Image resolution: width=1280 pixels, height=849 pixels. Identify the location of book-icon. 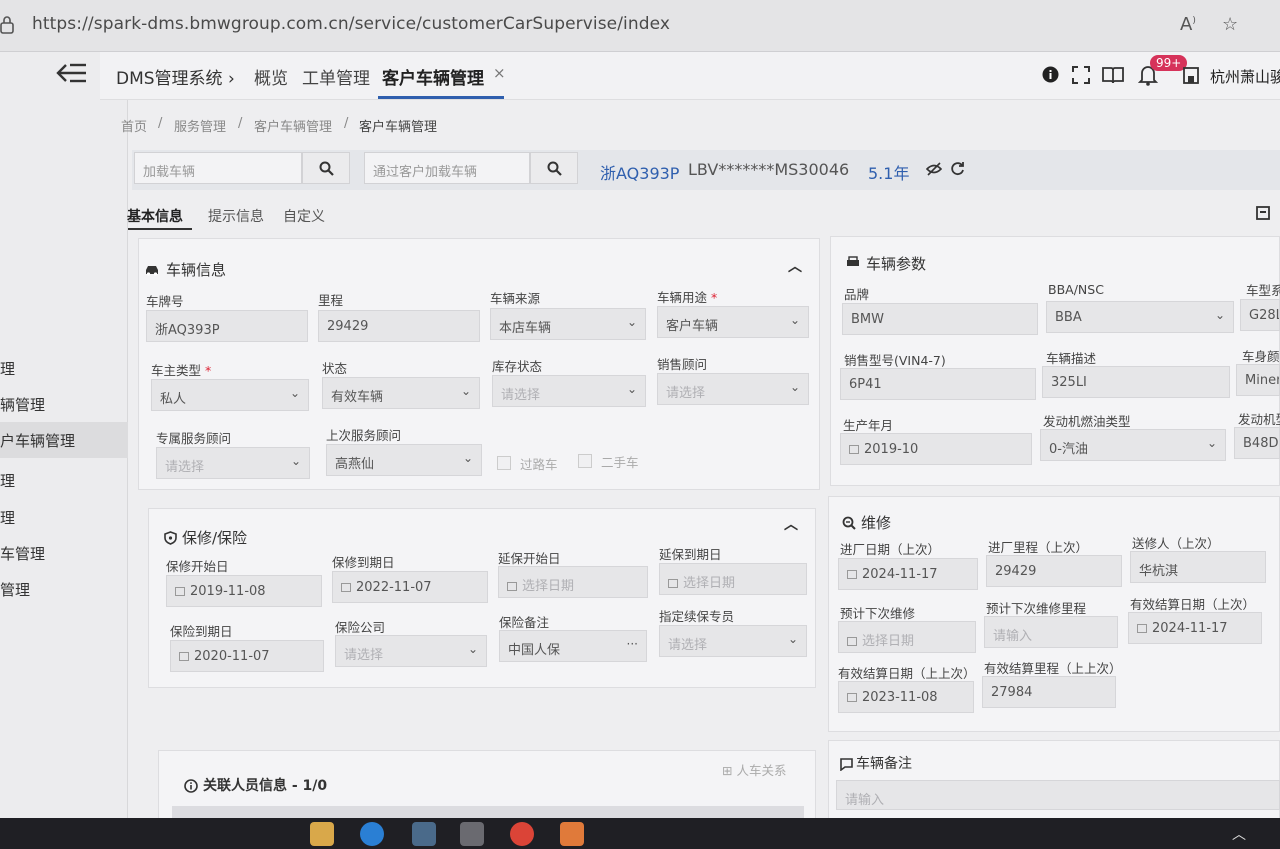
(1113, 75).